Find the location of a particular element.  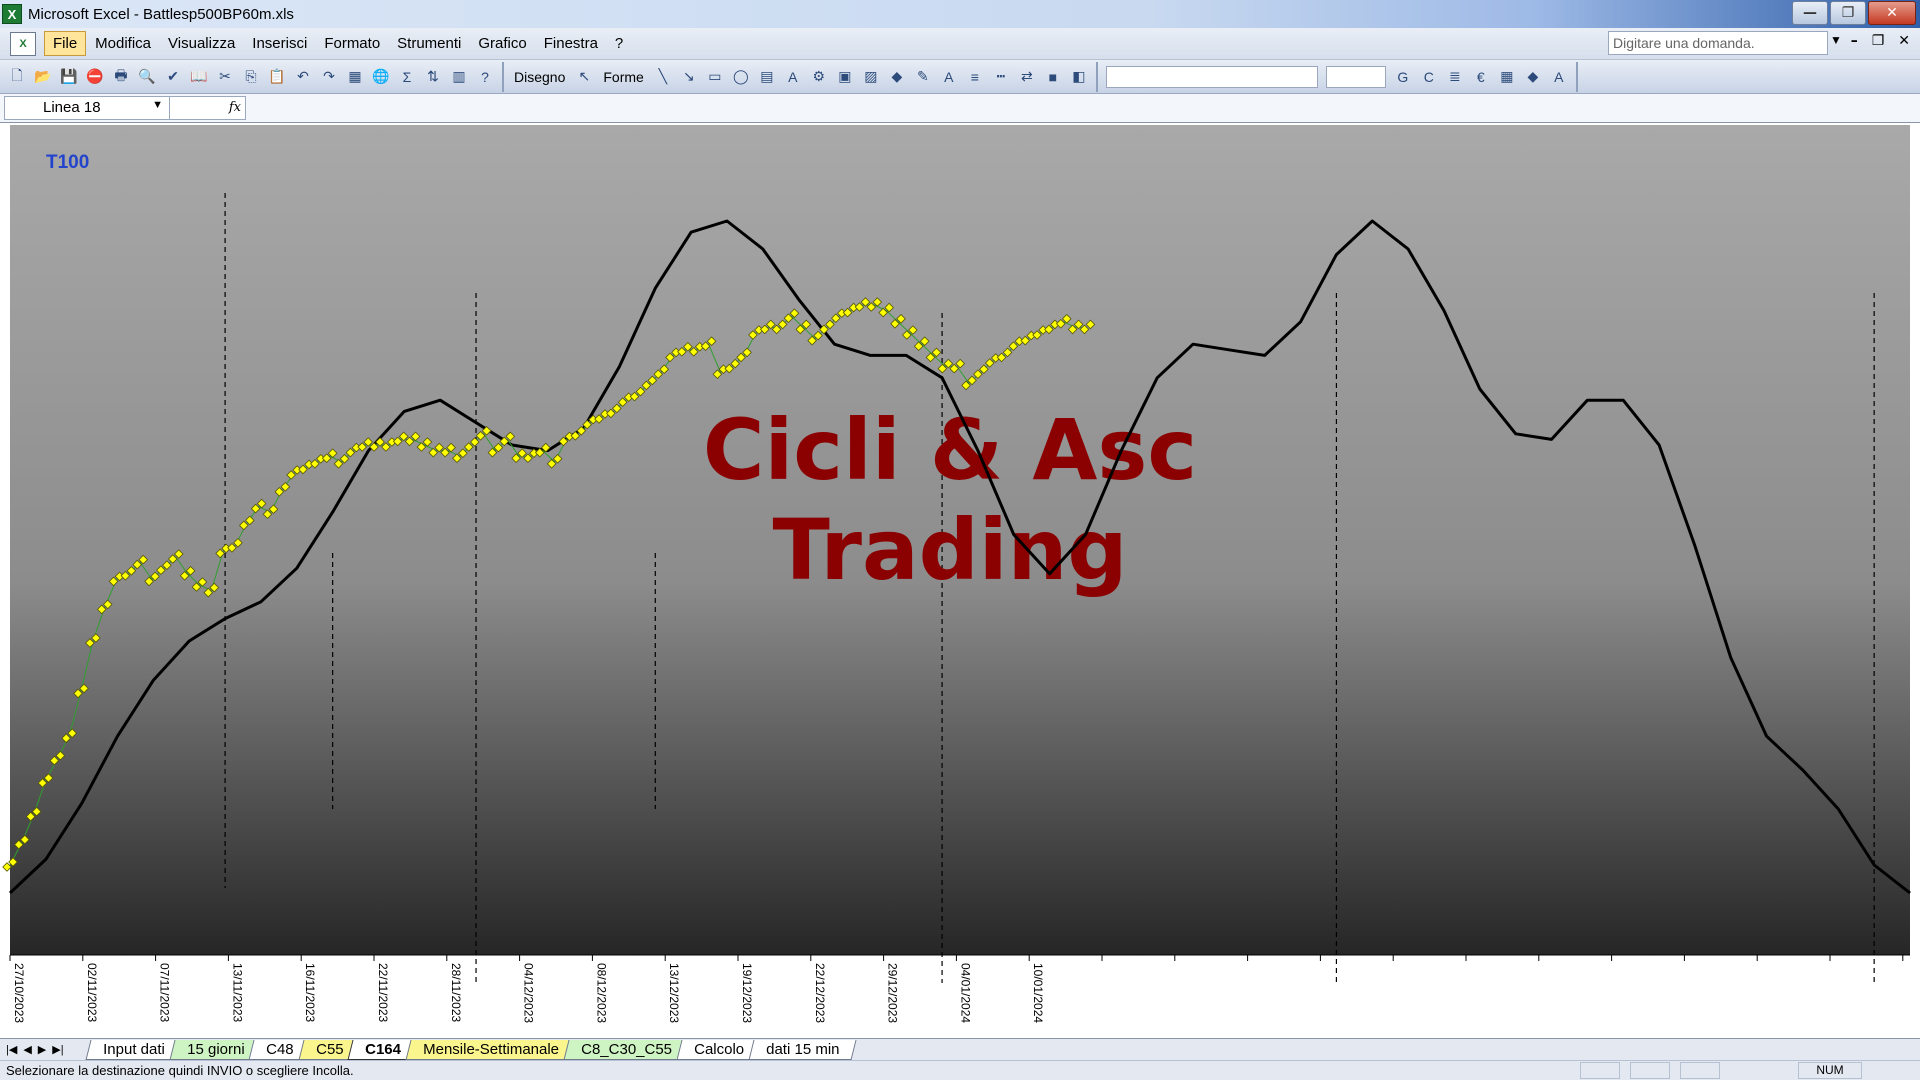

x-tick-label: 29/12/2023 is located at coordinates (893, 993).